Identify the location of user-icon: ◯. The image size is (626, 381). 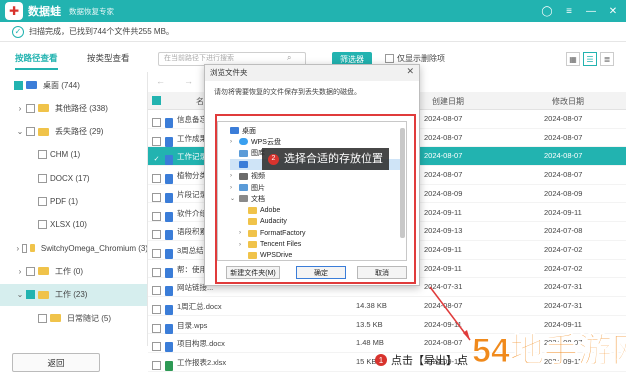
(547, 11).